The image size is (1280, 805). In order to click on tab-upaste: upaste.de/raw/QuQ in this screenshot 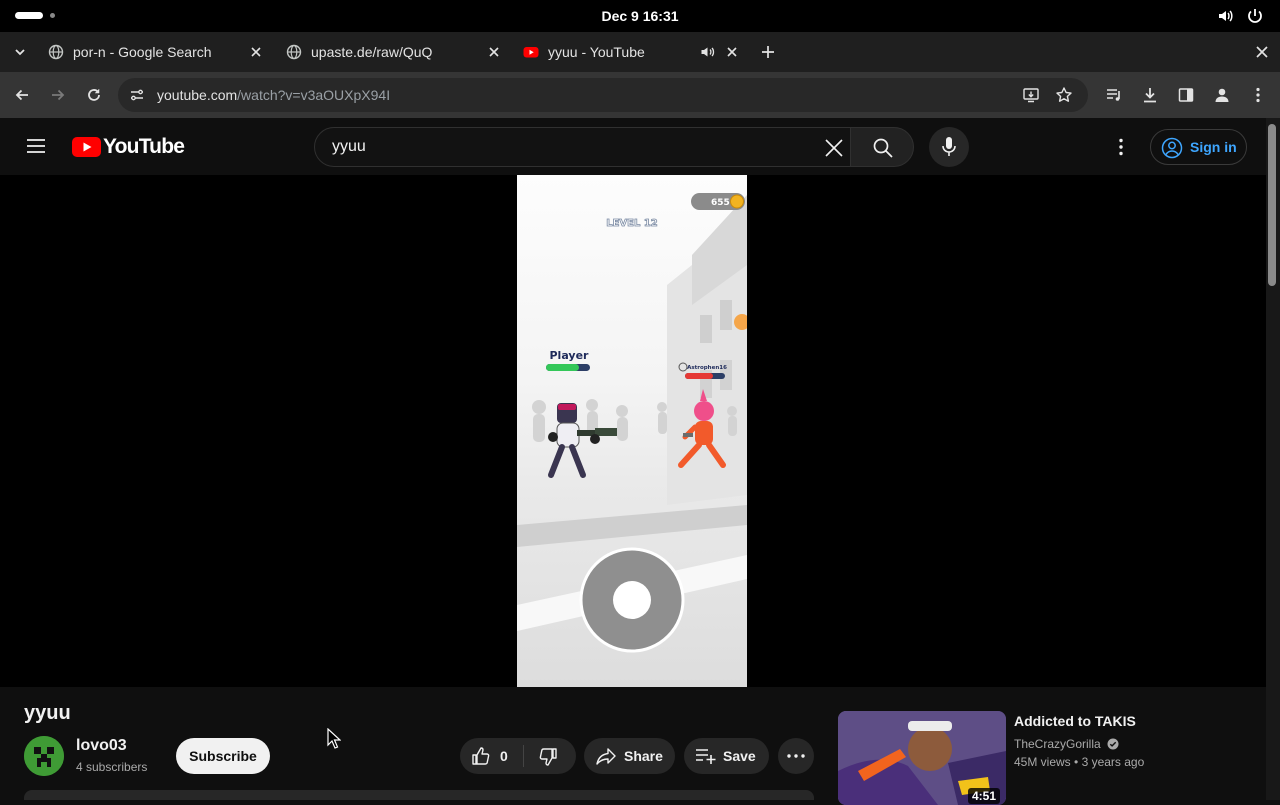, I will do `click(359, 52)`.